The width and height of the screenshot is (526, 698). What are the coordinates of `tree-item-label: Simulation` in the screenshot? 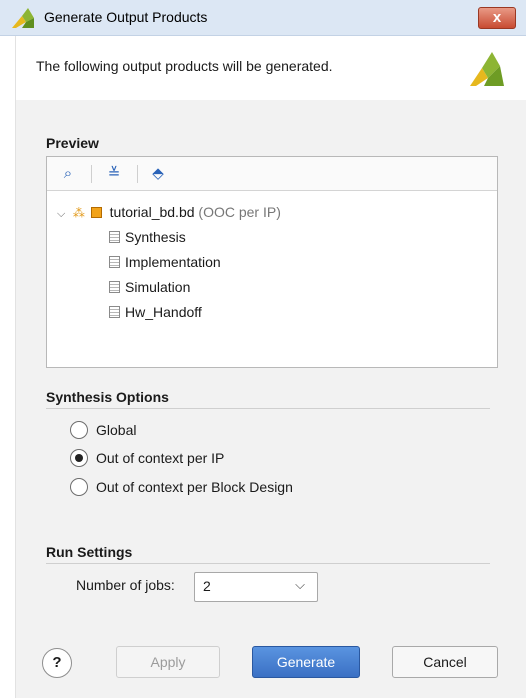 It's located at (158, 287).